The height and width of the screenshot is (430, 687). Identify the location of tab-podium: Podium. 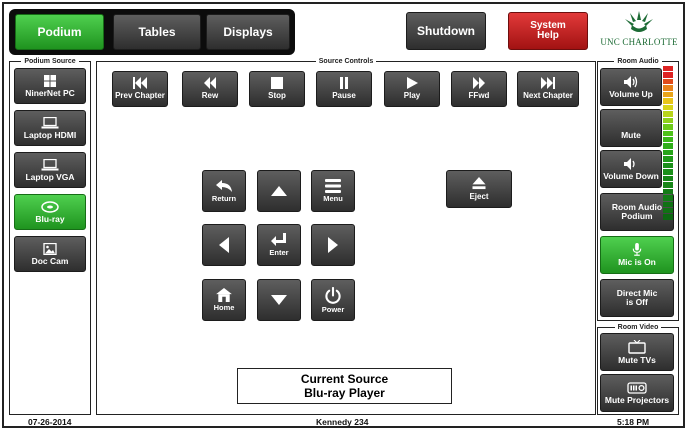
(59, 32).